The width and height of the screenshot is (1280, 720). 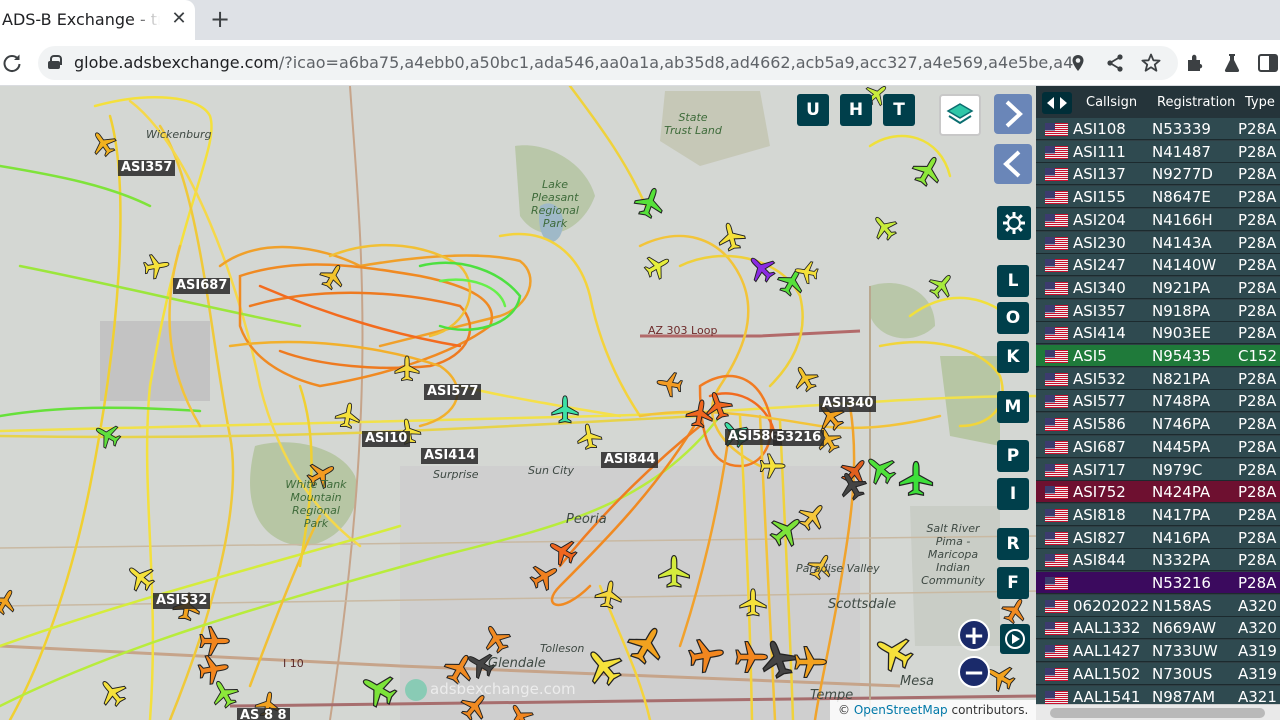 What do you see at coordinates (1158, 174) in the screenshot?
I see `table-row: ASI137 N9277D P28A` at bounding box center [1158, 174].